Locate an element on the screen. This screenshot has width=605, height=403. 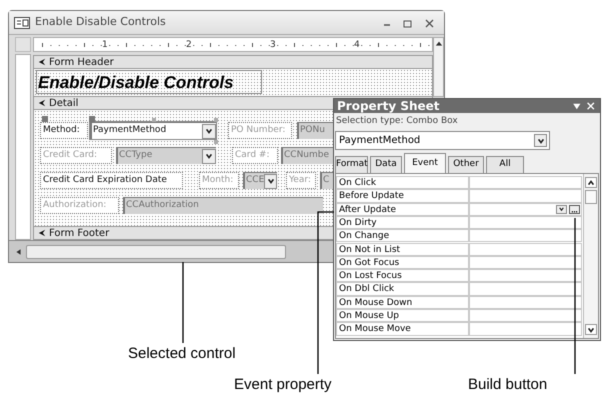
caret-up-icon is located at coordinates (591, 182).